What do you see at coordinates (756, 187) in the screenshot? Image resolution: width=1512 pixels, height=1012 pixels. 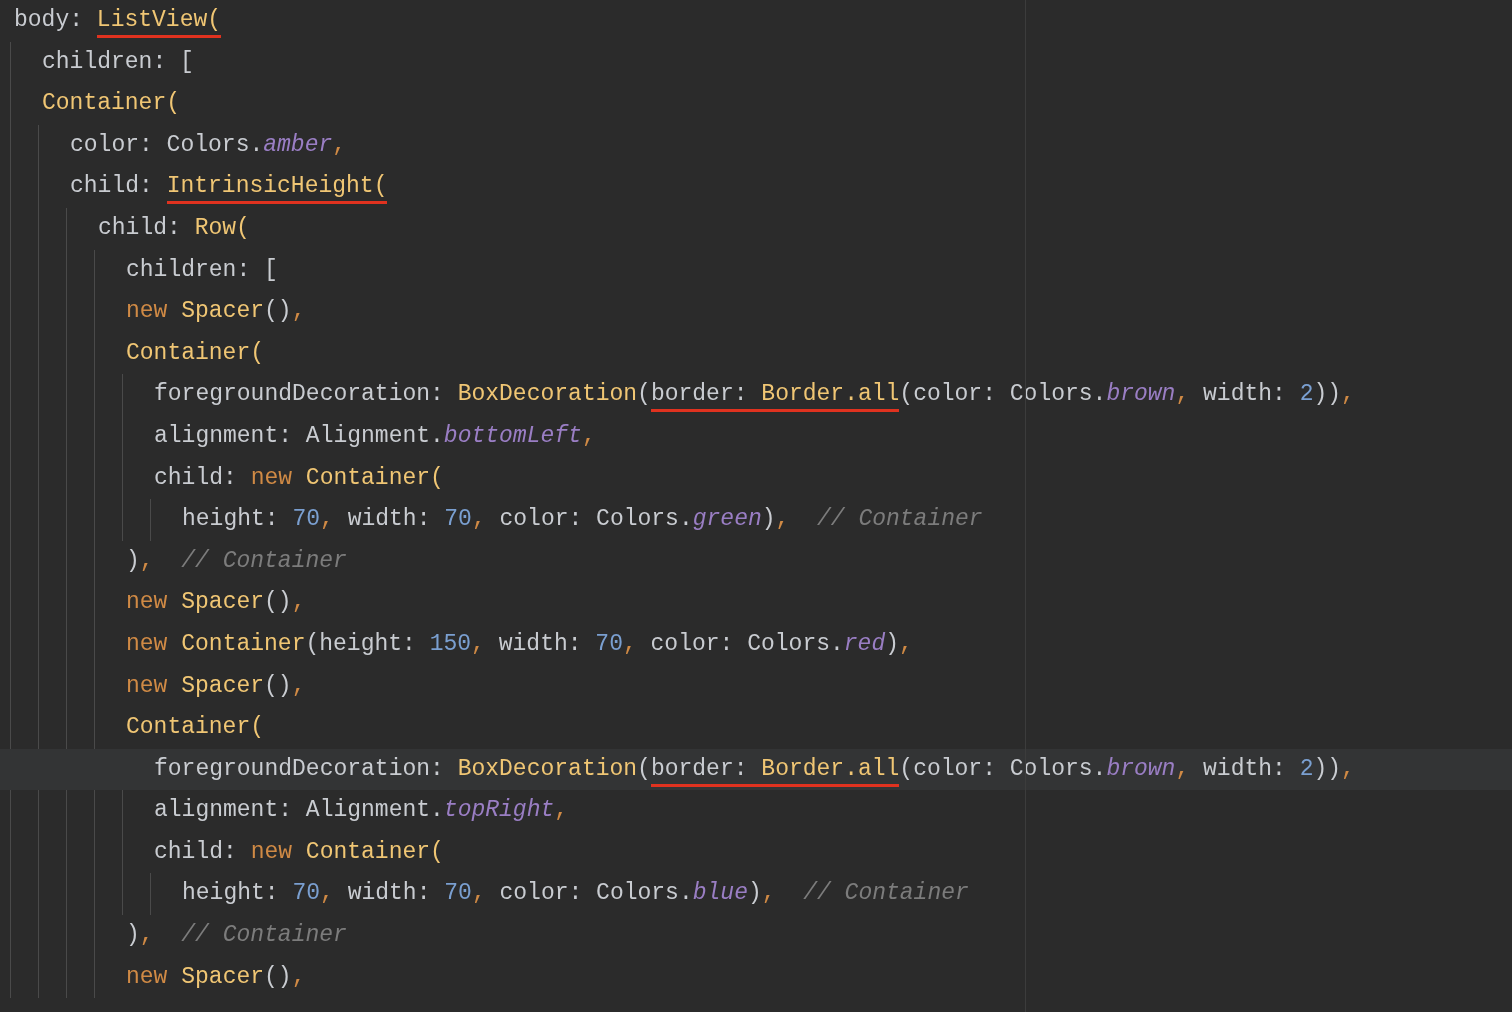 I see `code-line: child: IntrinsicHeight(` at bounding box center [756, 187].